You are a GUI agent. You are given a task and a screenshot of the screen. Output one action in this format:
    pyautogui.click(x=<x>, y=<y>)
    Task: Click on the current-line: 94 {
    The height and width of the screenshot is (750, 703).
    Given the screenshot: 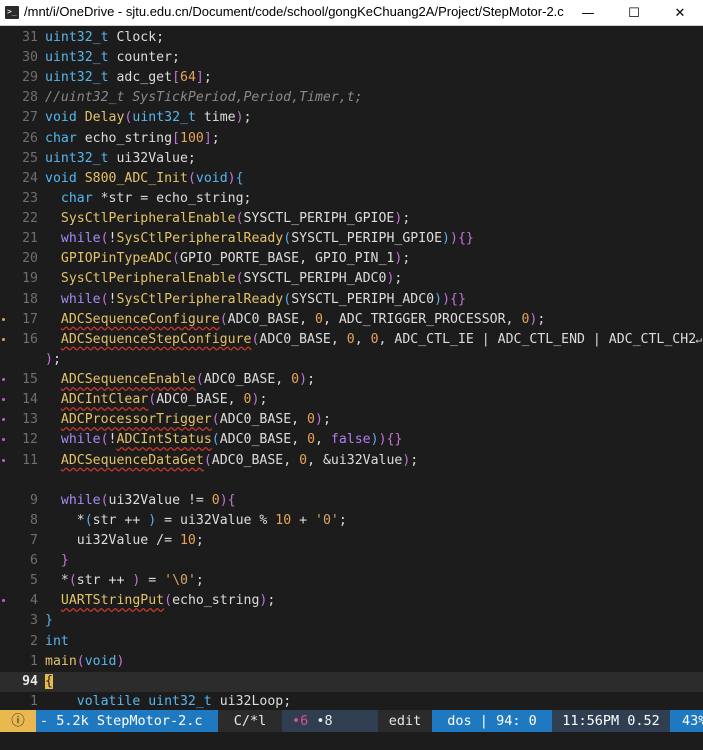 What is the action you would take?
    pyautogui.click(x=351, y=681)
    